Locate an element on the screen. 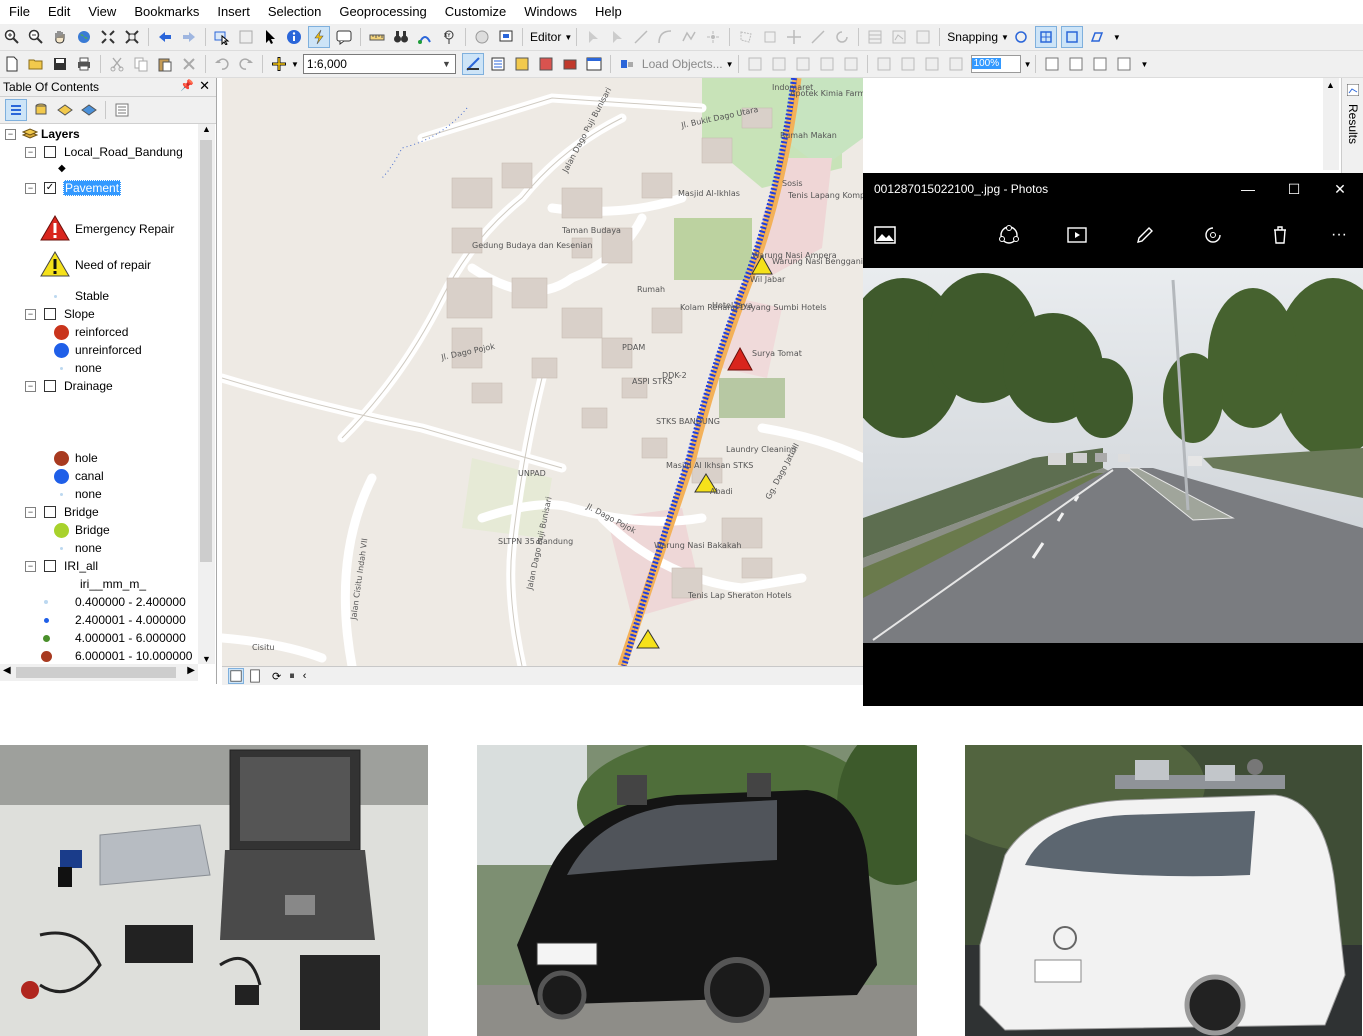  scrollbar-thumb is located at coordinates (206, 351).